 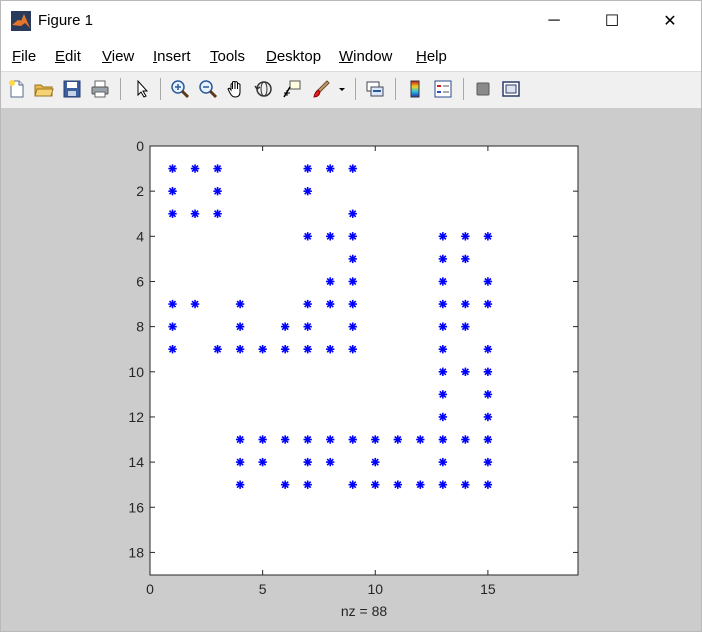 What do you see at coordinates (321, 89) in the screenshot?
I see `brush-button` at bounding box center [321, 89].